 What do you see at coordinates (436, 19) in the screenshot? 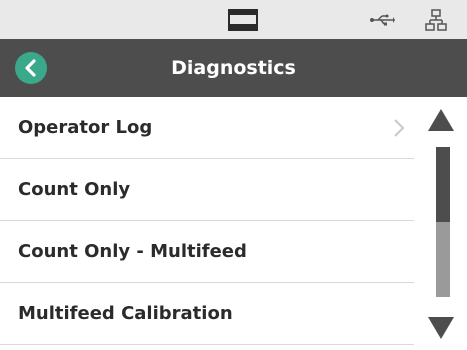
I see `network-icon` at bounding box center [436, 19].